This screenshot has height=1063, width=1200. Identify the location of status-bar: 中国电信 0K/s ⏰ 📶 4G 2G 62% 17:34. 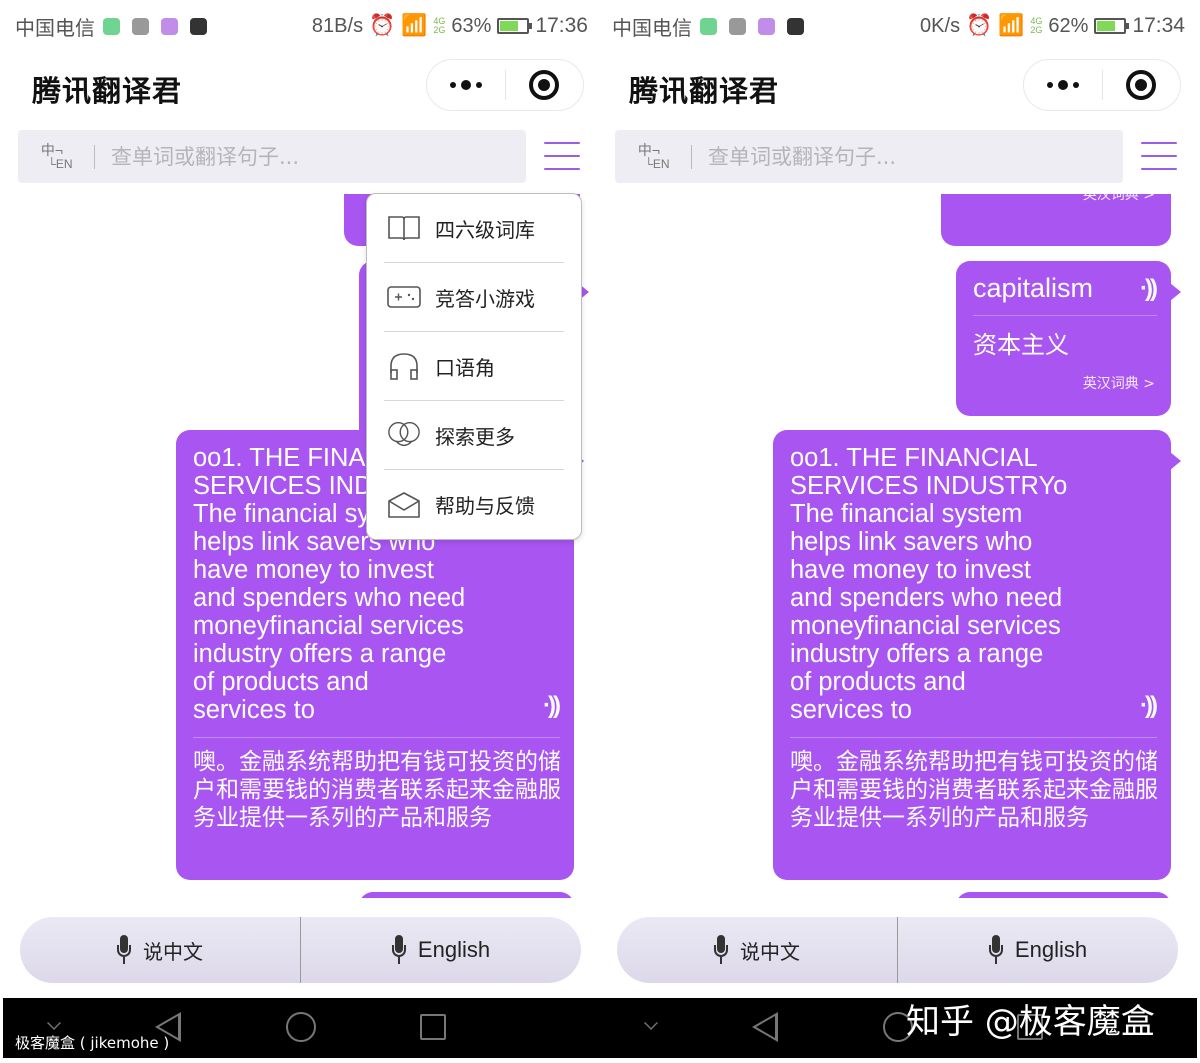
(898, 26).